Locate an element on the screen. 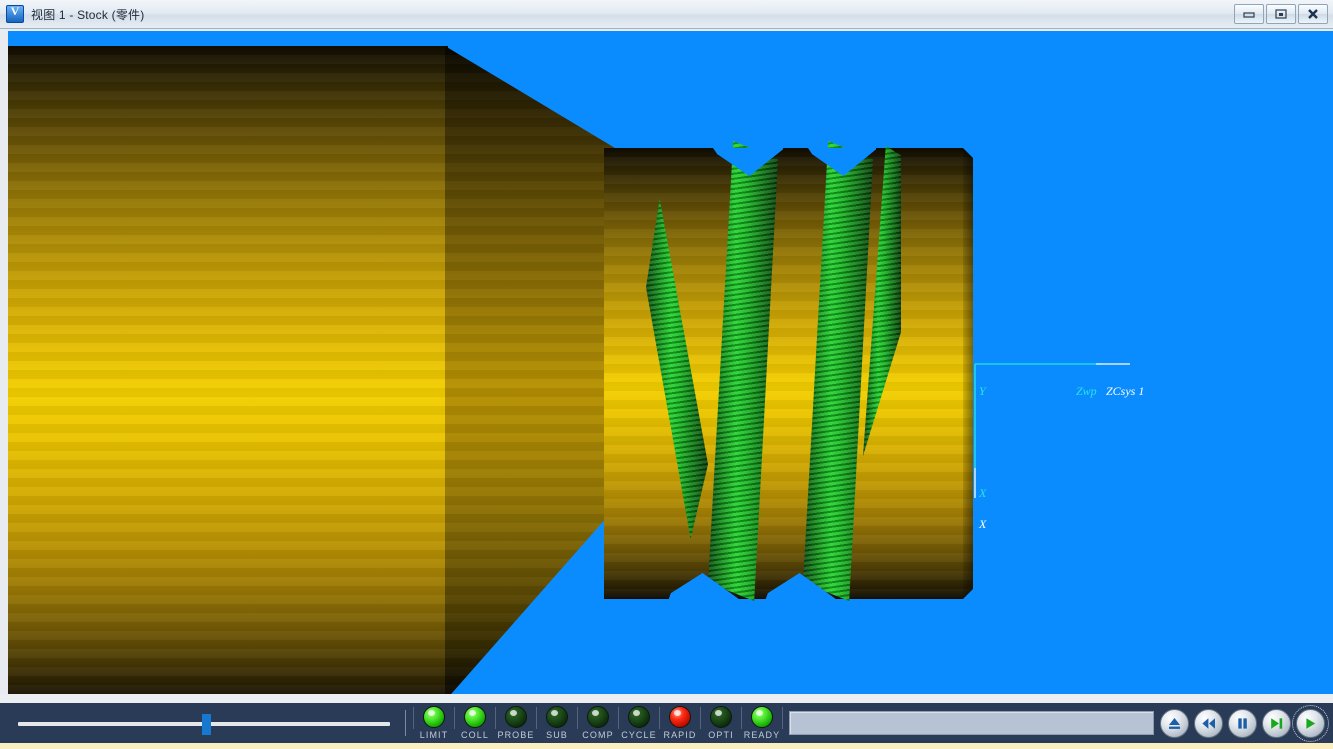 The width and height of the screenshot is (1333, 749). animation-speed-thumb is located at coordinates (206, 724).